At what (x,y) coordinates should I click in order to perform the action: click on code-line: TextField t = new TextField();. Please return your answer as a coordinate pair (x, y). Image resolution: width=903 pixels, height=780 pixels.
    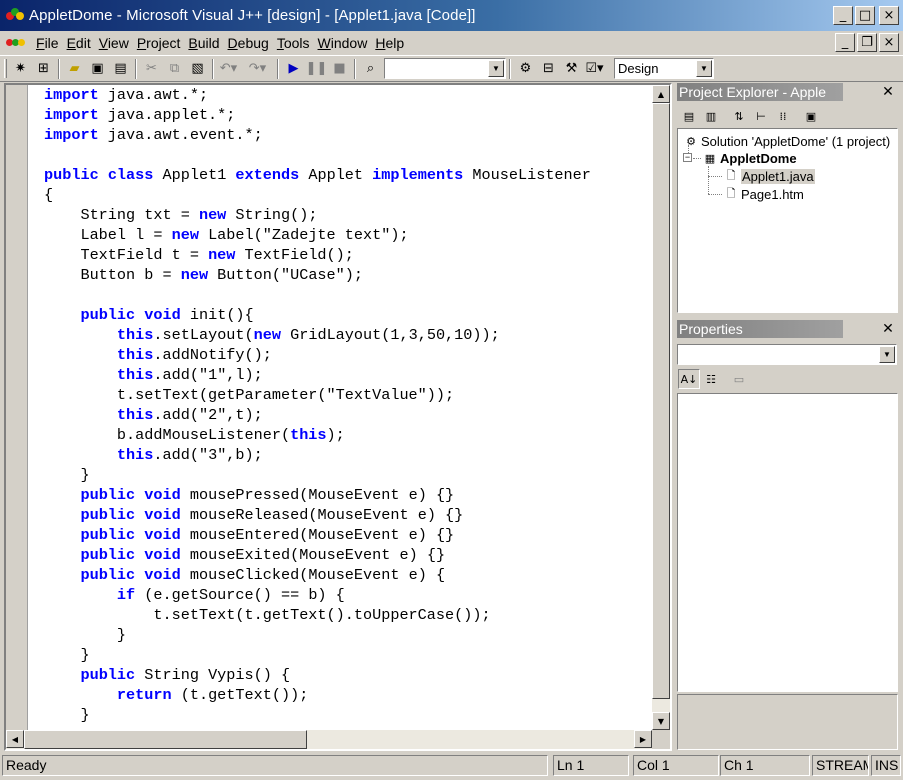
    Looking at the image, I should click on (348, 255).